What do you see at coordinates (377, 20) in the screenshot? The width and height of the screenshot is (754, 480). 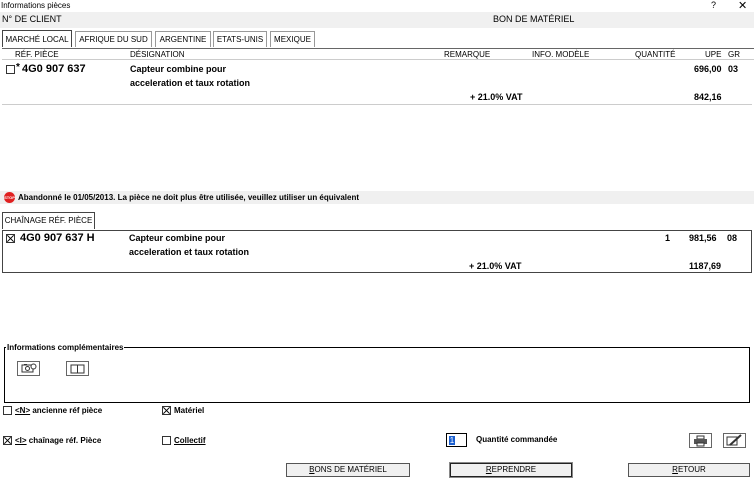 I see `client-header: N° DE CLIENT BON DE MATÉRIEL` at bounding box center [377, 20].